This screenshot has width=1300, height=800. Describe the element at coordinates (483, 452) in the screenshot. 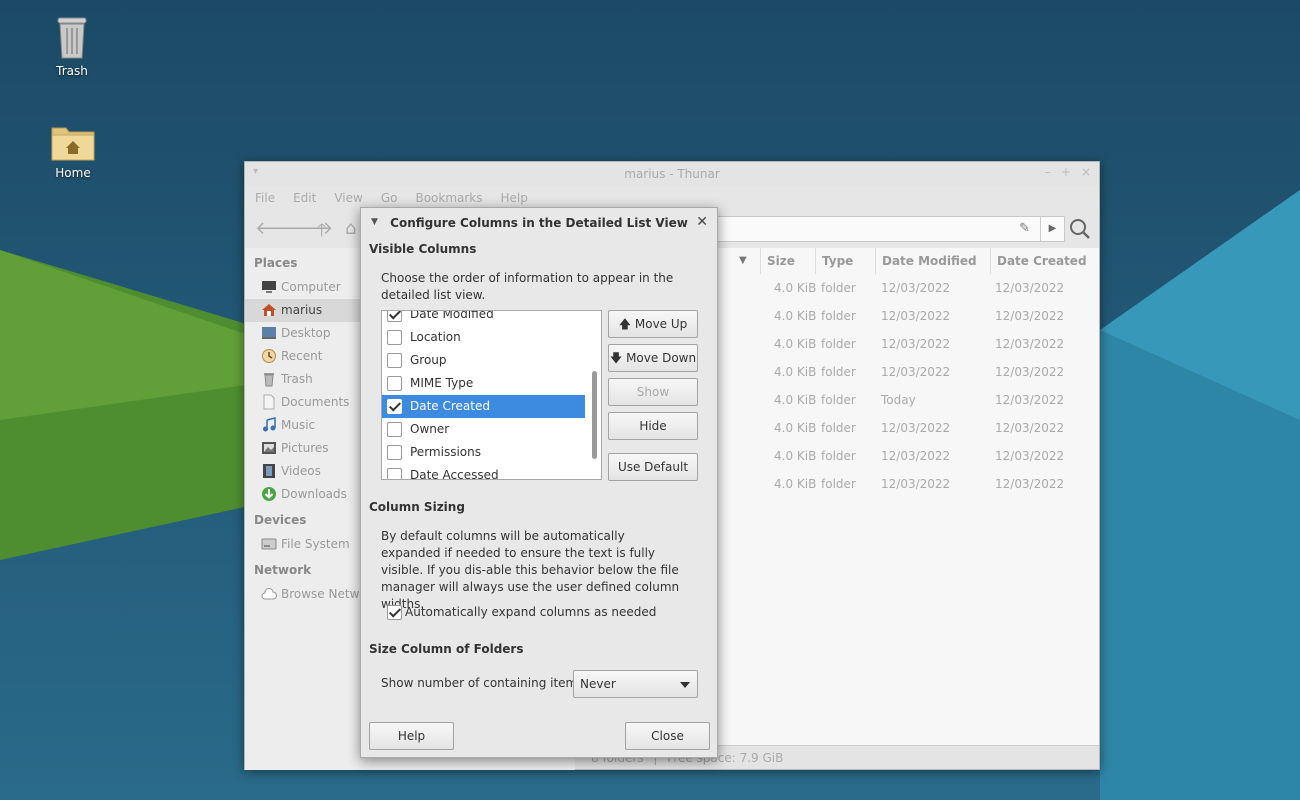

I see `column-item-permissions: Permissions` at that location.